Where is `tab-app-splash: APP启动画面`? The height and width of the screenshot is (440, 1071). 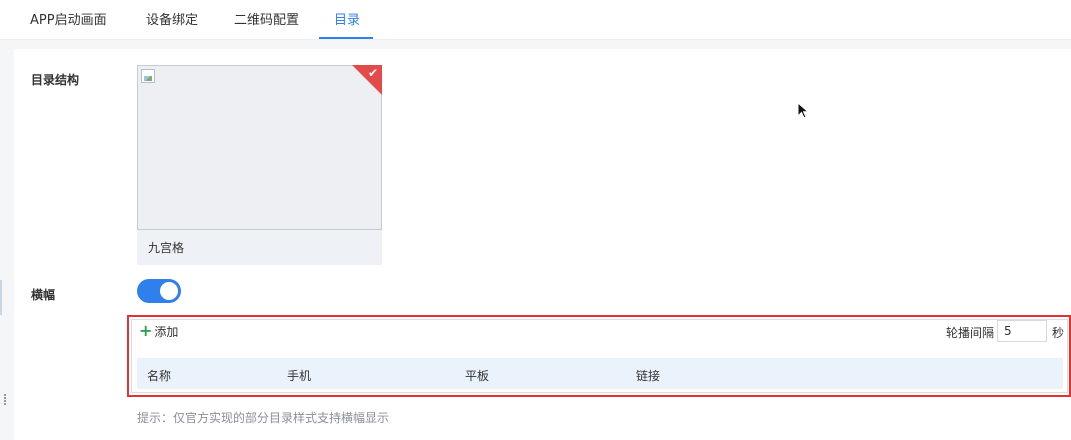
tab-app-splash: APP启动画面 is located at coordinates (68, 20).